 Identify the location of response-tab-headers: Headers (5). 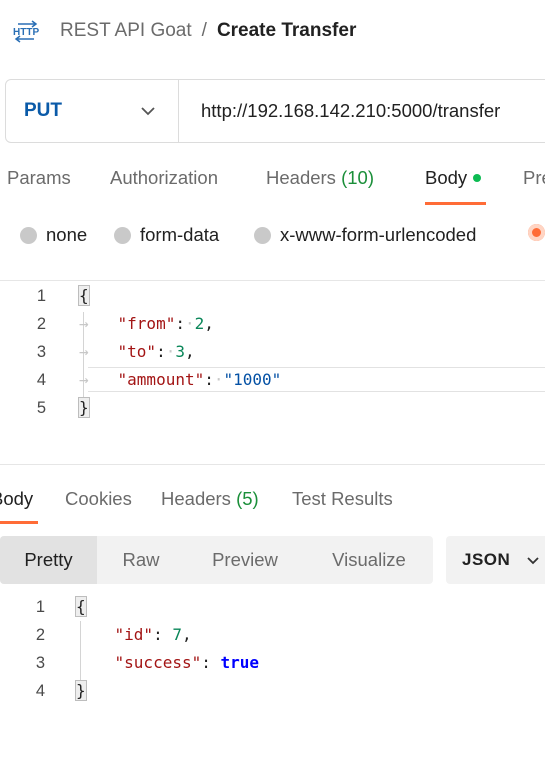
(210, 499).